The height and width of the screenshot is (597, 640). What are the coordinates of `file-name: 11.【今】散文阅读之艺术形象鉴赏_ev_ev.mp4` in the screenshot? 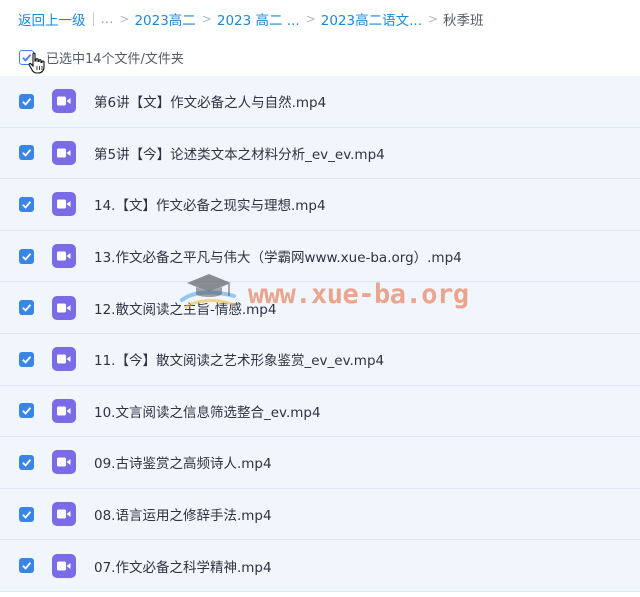 It's located at (239, 359).